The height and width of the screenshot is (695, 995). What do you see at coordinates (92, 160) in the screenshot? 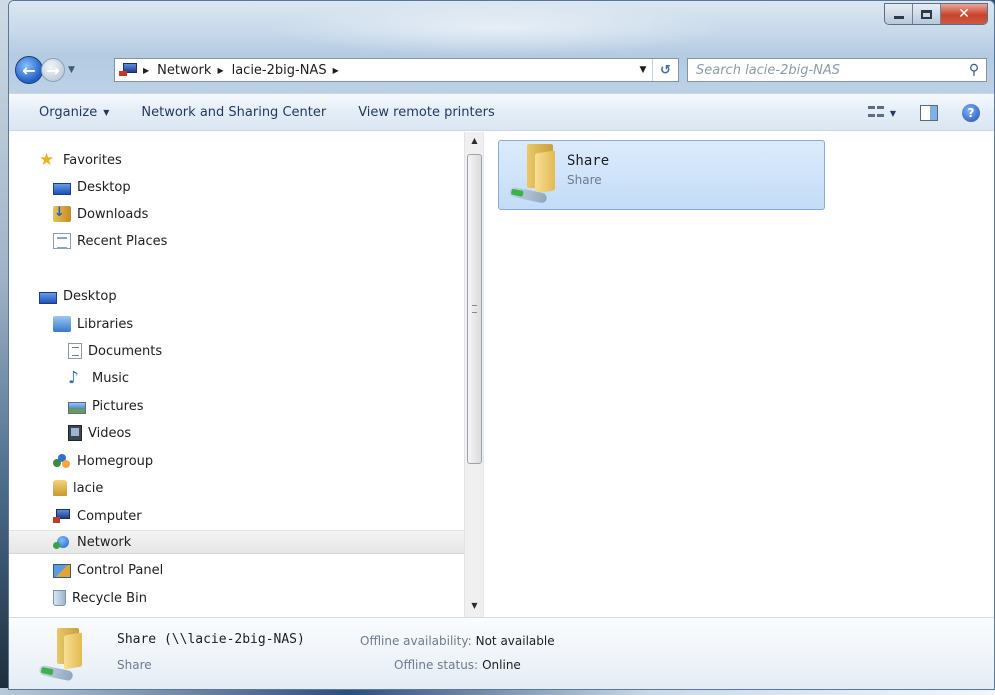
I see `sidebar-item-label: Favorites` at bounding box center [92, 160].